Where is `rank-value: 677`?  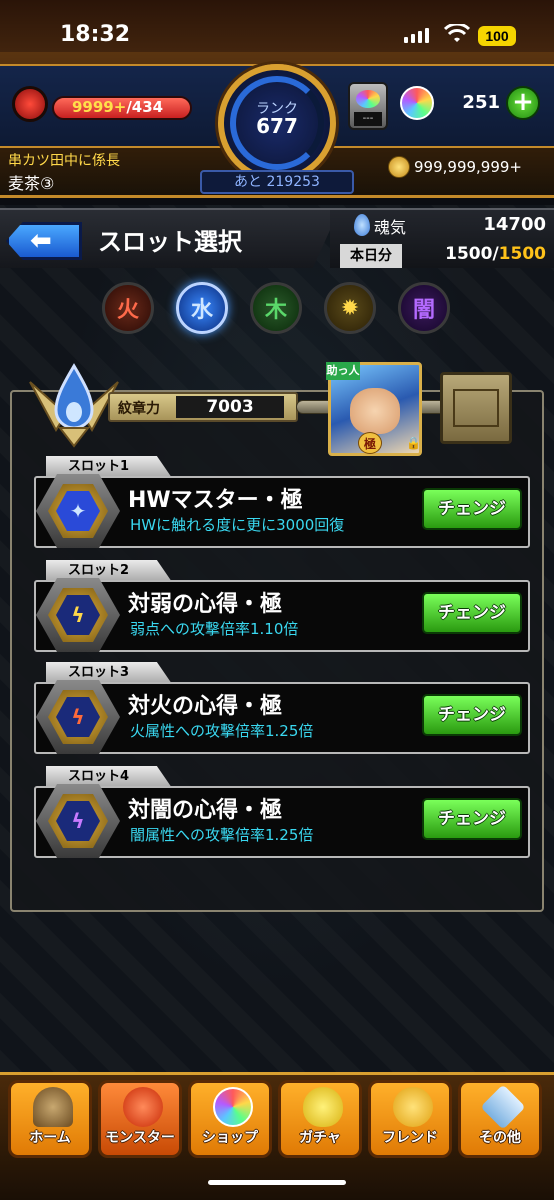 rank-value: 677 is located at coordinates (277, 126).